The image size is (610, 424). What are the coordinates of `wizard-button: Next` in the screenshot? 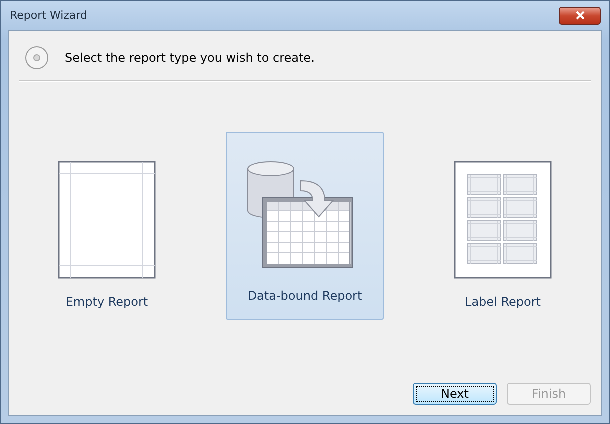 It's located at (455, 394).